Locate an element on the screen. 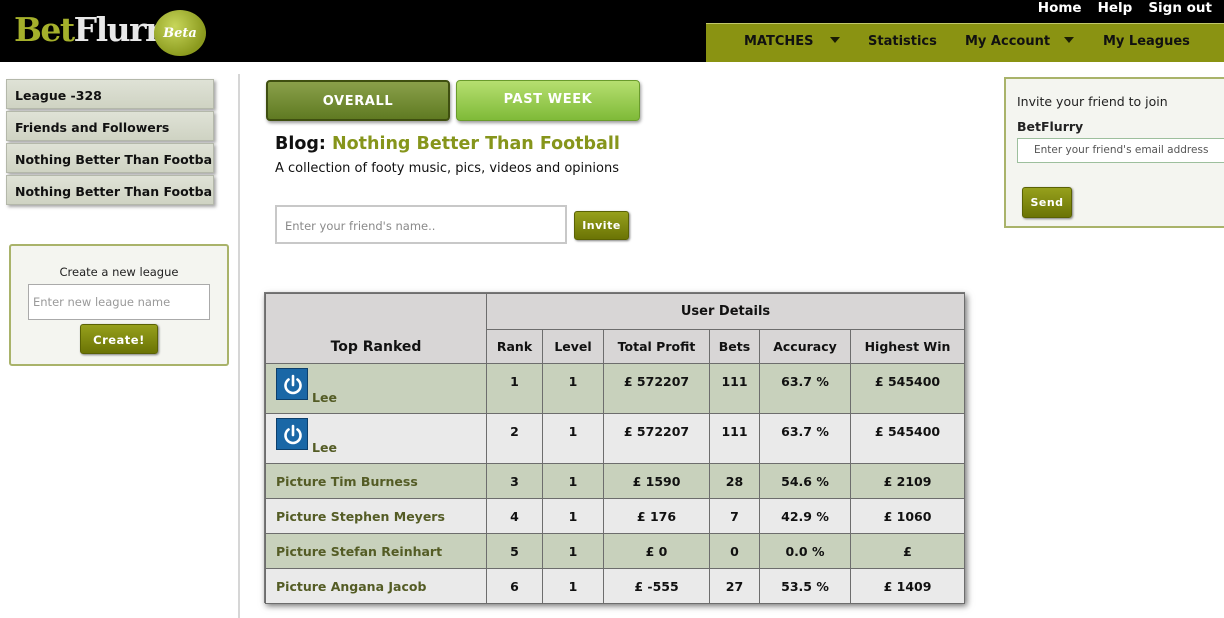  blog-title: Blog: Nothing Better Than Football is located at coordinates (447, 144).